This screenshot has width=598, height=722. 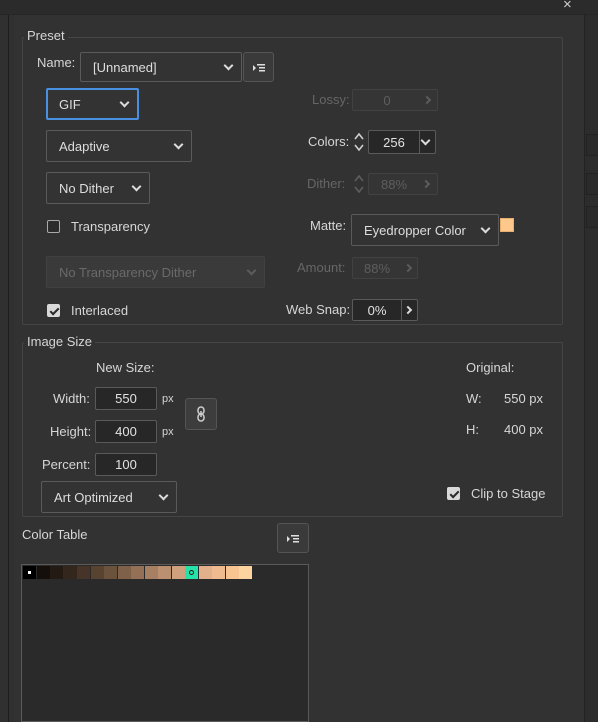 What do you see at coordinates (329, 141) in the screenshot?
I see `colors-label: Colors:` at bounding box center [329, 141].